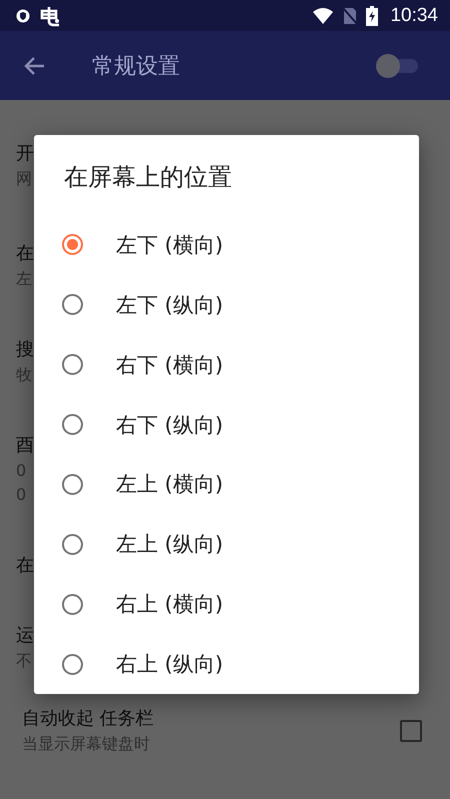 The height and width of the screenshot is (799, 450). Describe the element at coordinates (170, 484) in the screenshot. I see `option-label: 左上 (横向)` at that location.